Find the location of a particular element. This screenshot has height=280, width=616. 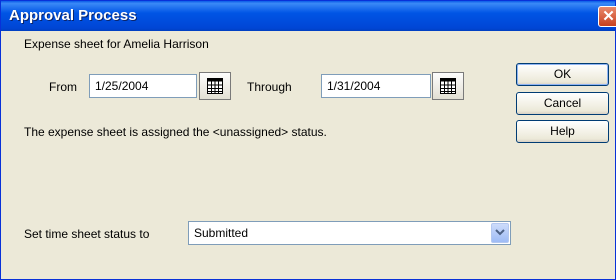

cancel-button: Cancel is located at coordinates (562, 103).